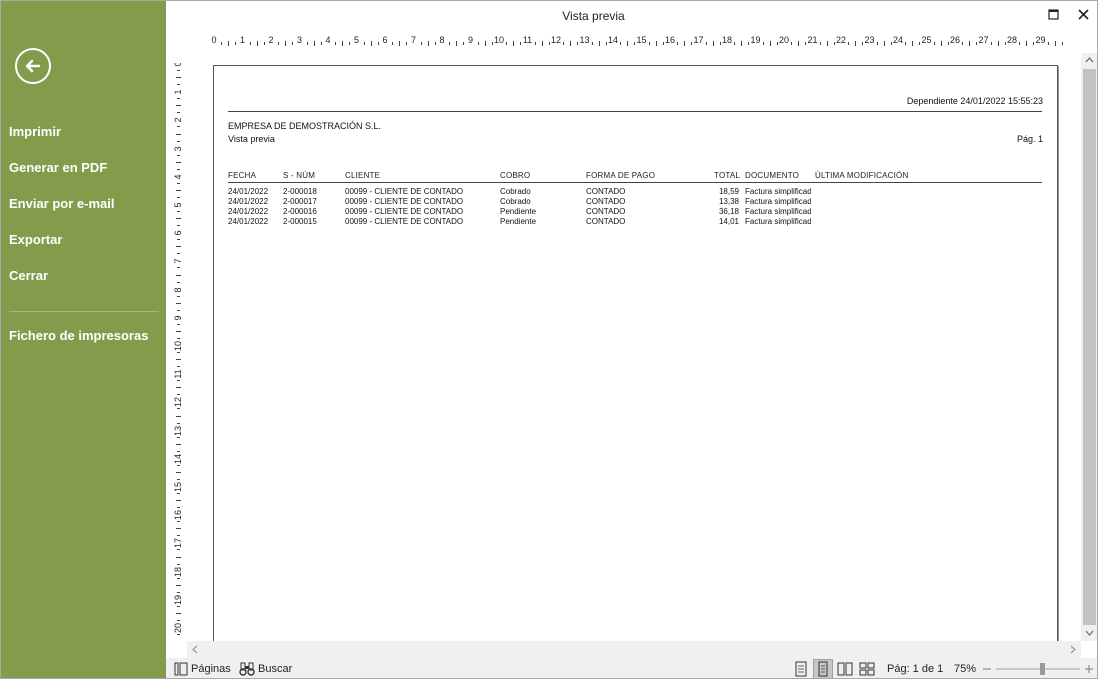 The height and width of the screenshot is (679, 1098). I want to click on menu-print: Imprimir, so click(35, 131).